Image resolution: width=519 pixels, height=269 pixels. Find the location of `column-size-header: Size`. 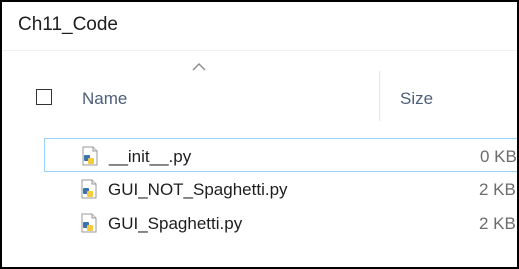

column-size-header: Size is located at coordinates (416, 99).